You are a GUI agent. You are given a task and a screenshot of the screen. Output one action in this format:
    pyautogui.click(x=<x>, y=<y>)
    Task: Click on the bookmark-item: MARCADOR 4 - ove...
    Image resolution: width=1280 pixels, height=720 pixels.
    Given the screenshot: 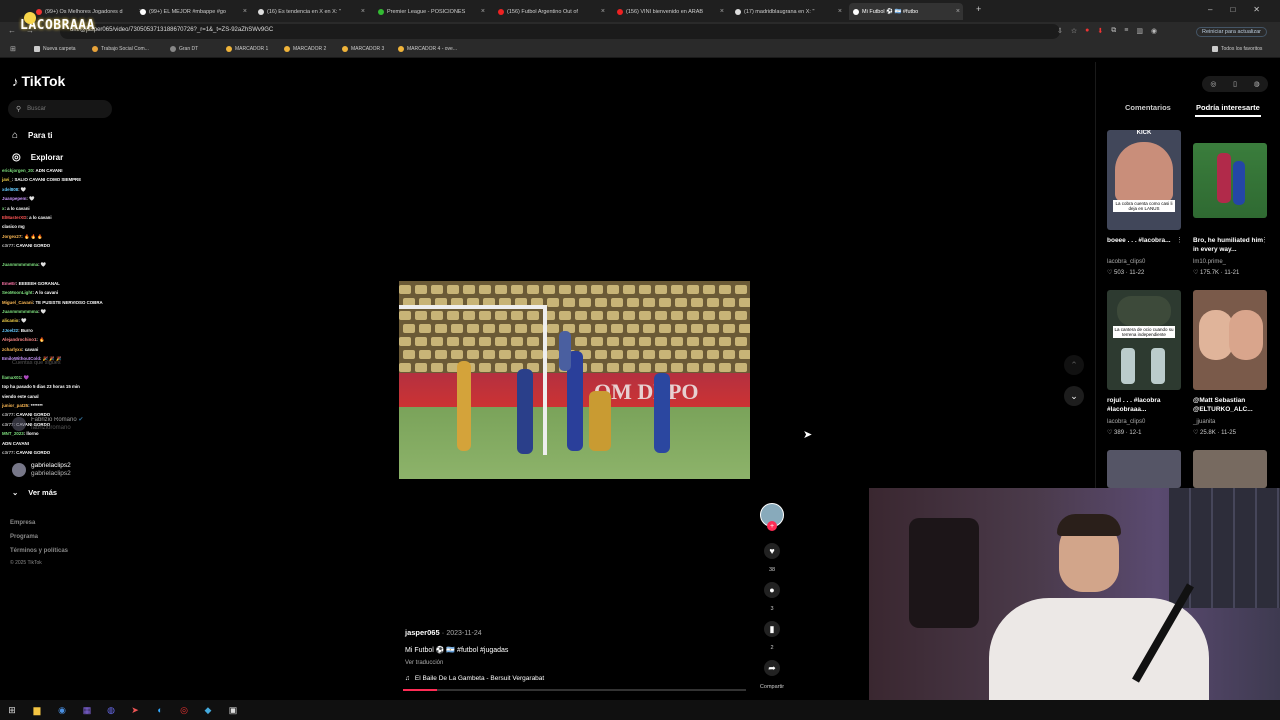 What is the action you would take?
    pyautogui.click(x=427, y=49)
    